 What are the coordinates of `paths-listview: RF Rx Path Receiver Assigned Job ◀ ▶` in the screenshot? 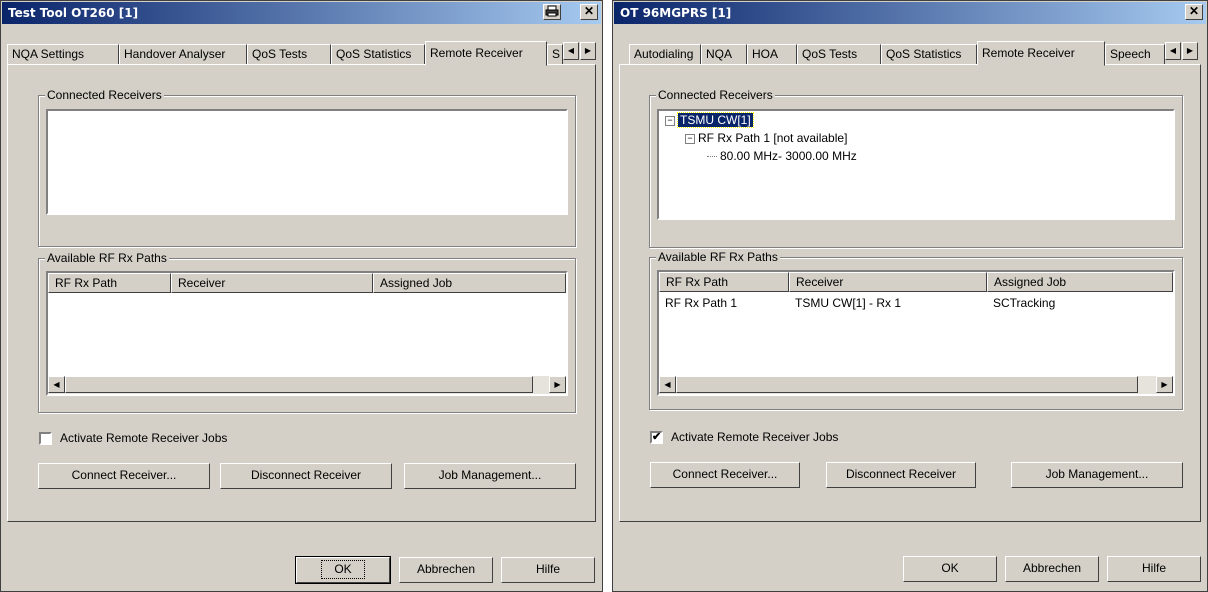 It's located at (307, 333).